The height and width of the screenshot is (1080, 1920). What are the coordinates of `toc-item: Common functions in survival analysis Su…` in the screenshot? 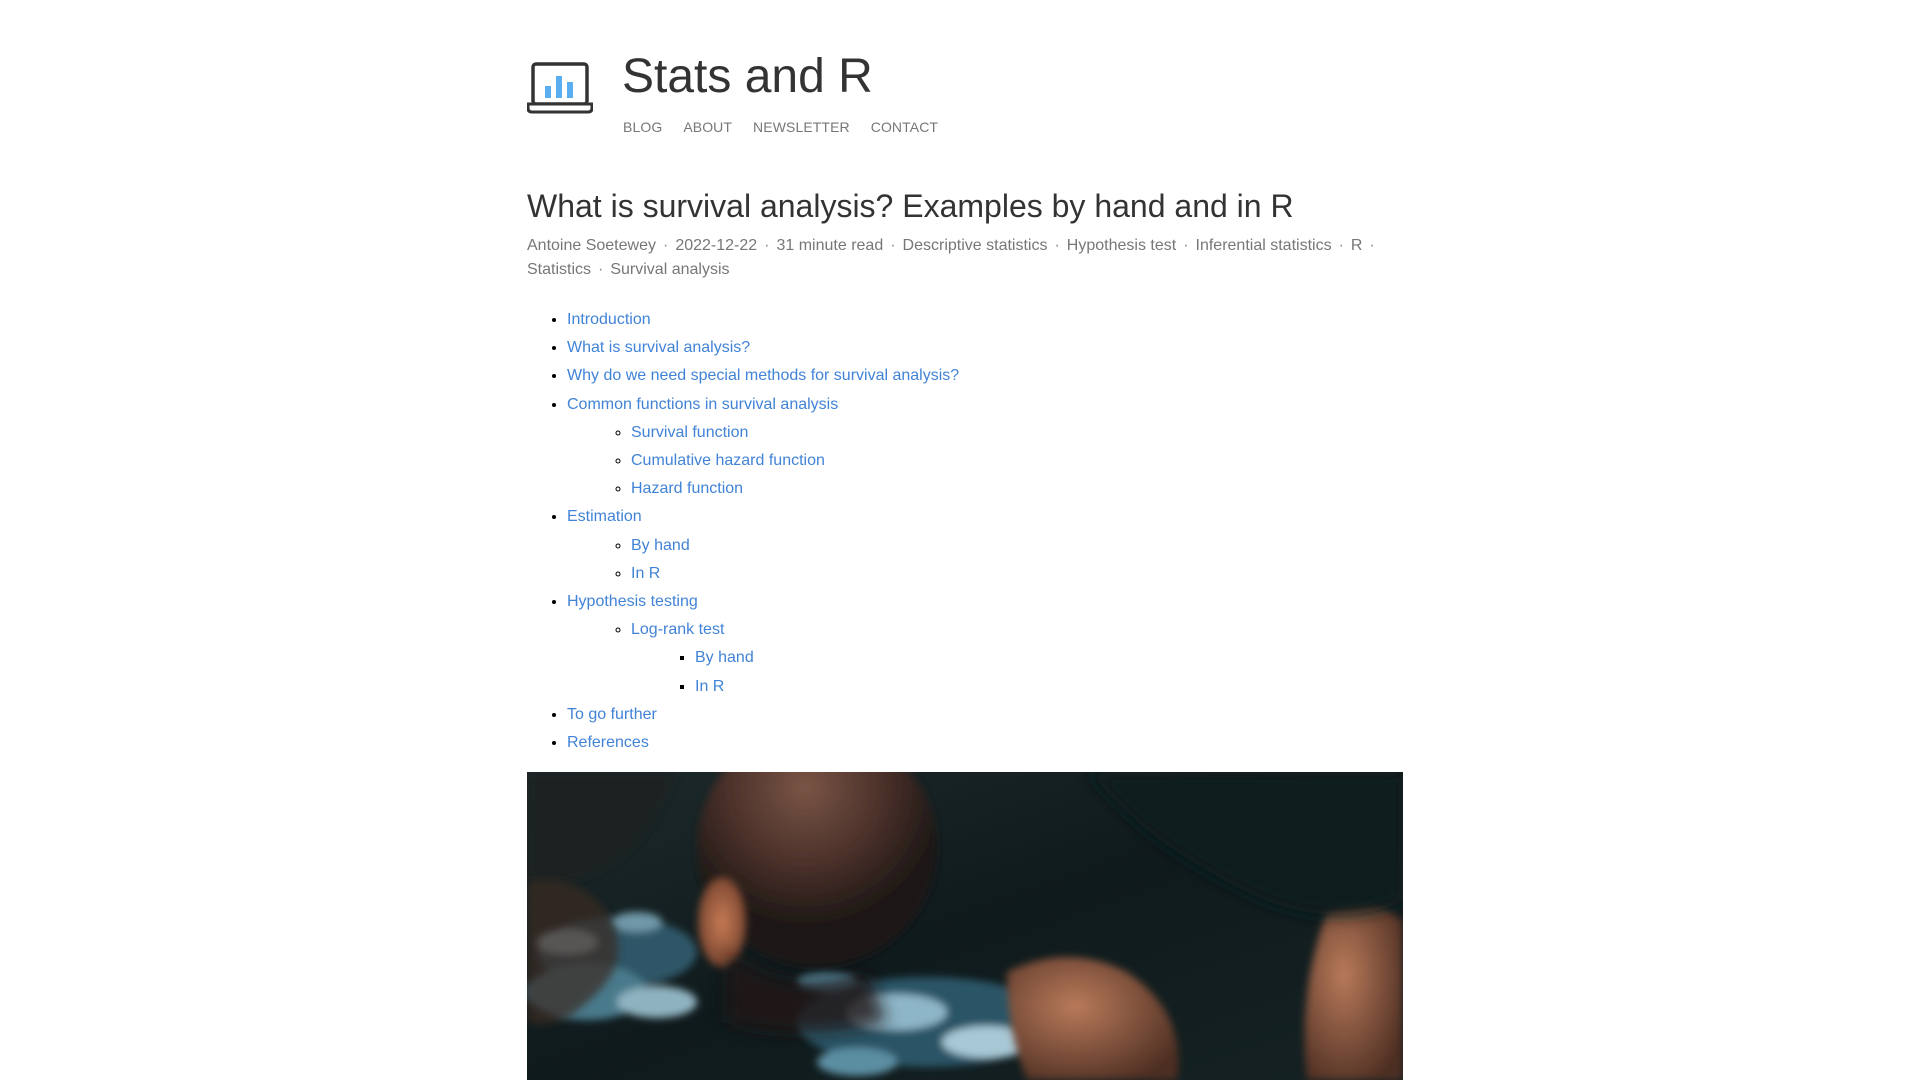 It's located at (985, 447).